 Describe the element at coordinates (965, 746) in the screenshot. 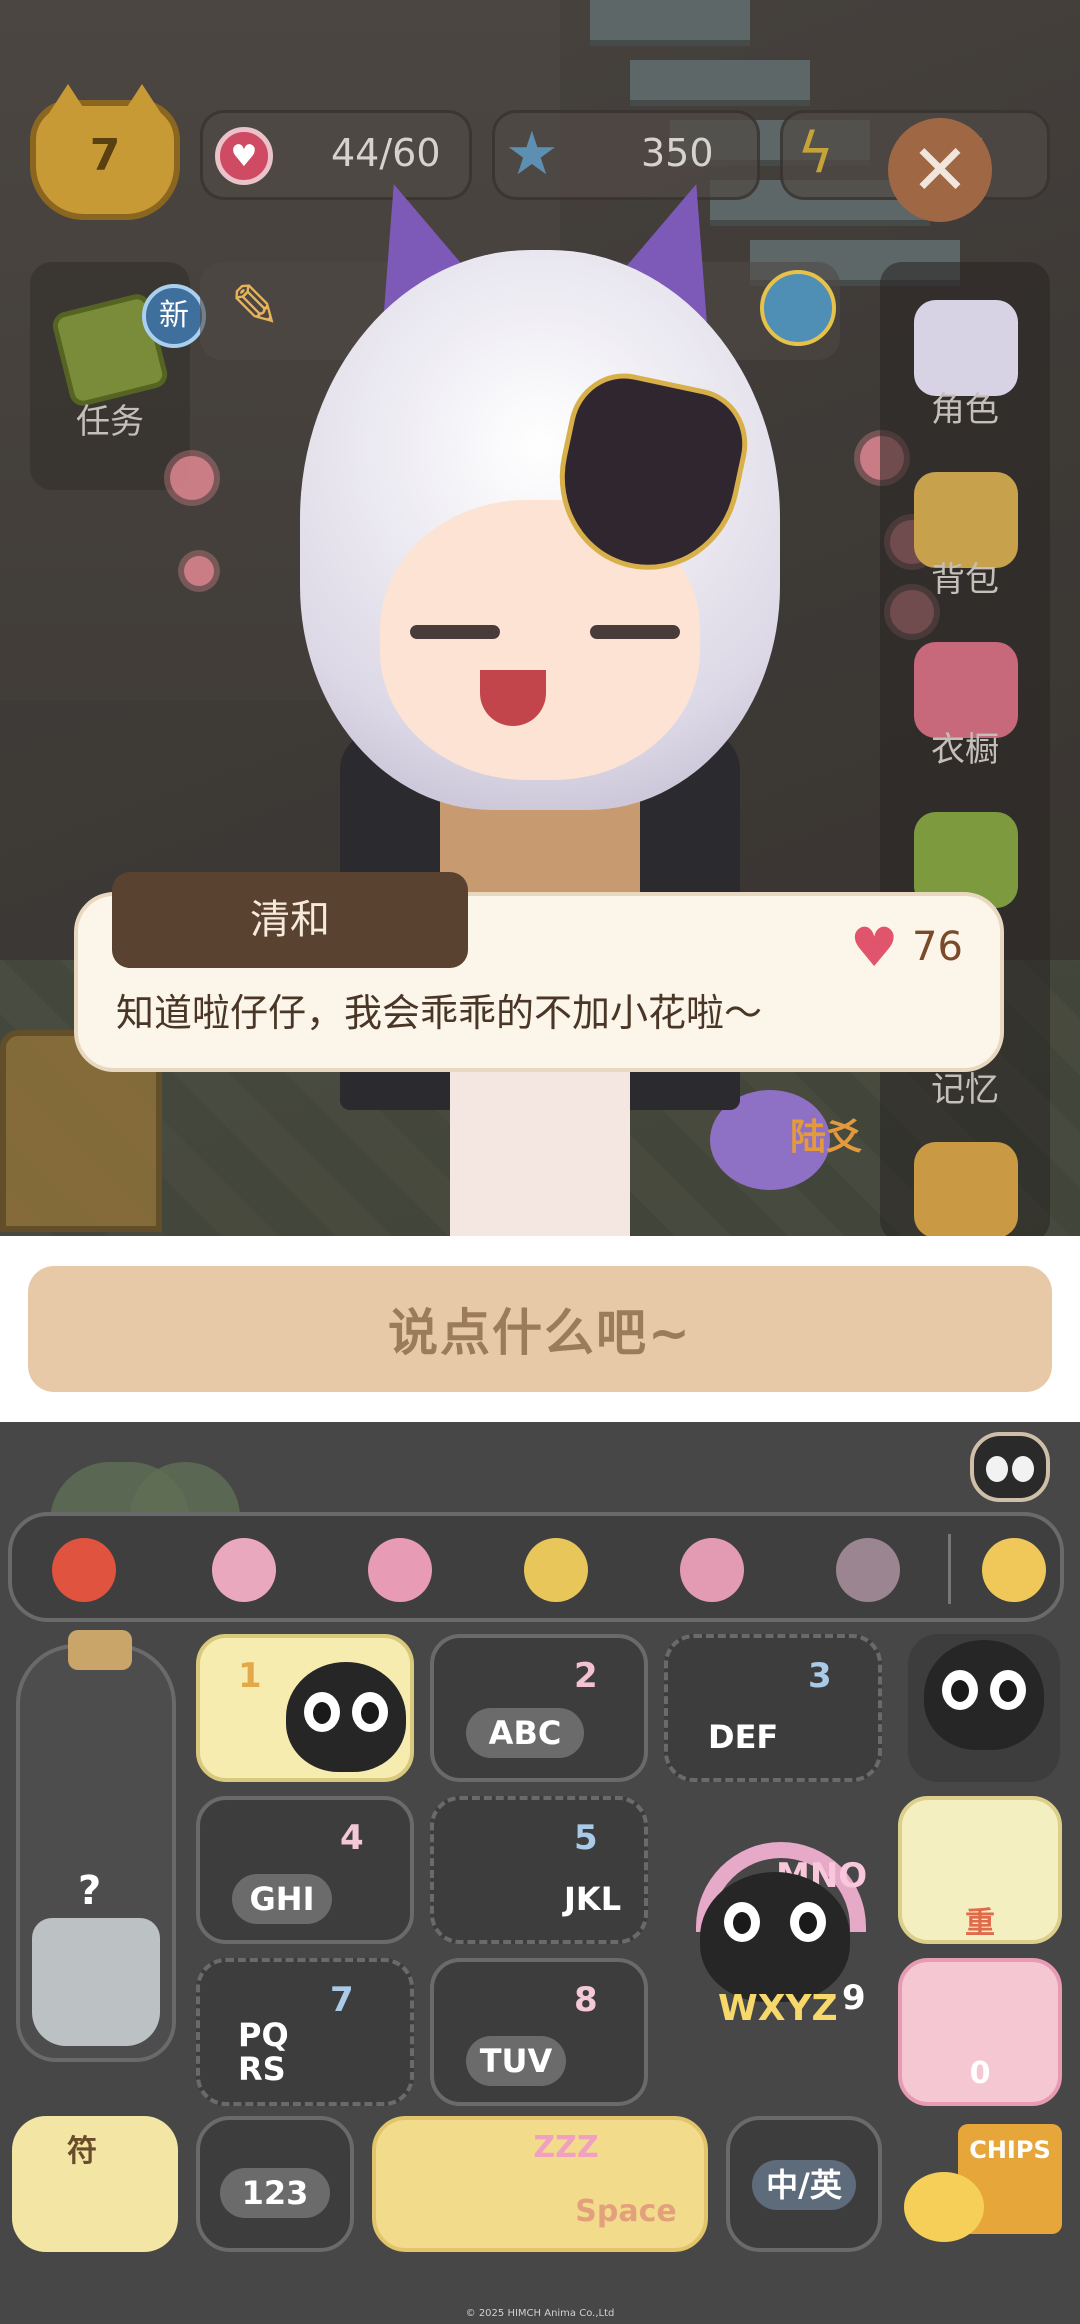

I see `menu-label-wardrobe: 衣橱` at that location.